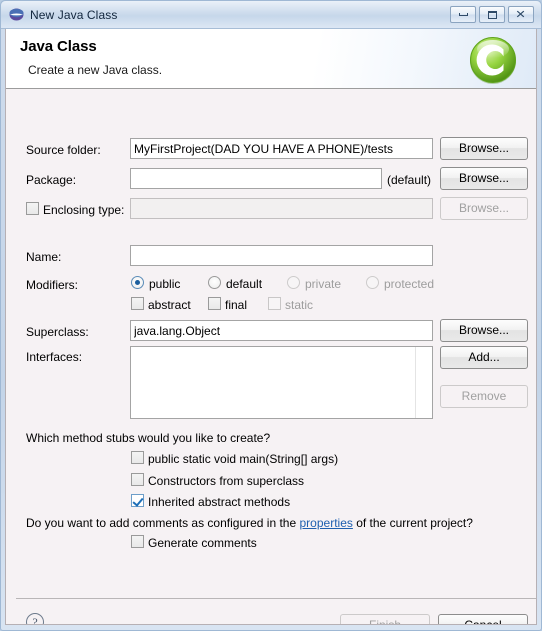 The width and height of the screenshot is (542, 631). What do you see at coordinates (271, 59) in the screenshot?
I see `wizard-header: Java Class Create a new Java class.` at bounding box center [271, 59].